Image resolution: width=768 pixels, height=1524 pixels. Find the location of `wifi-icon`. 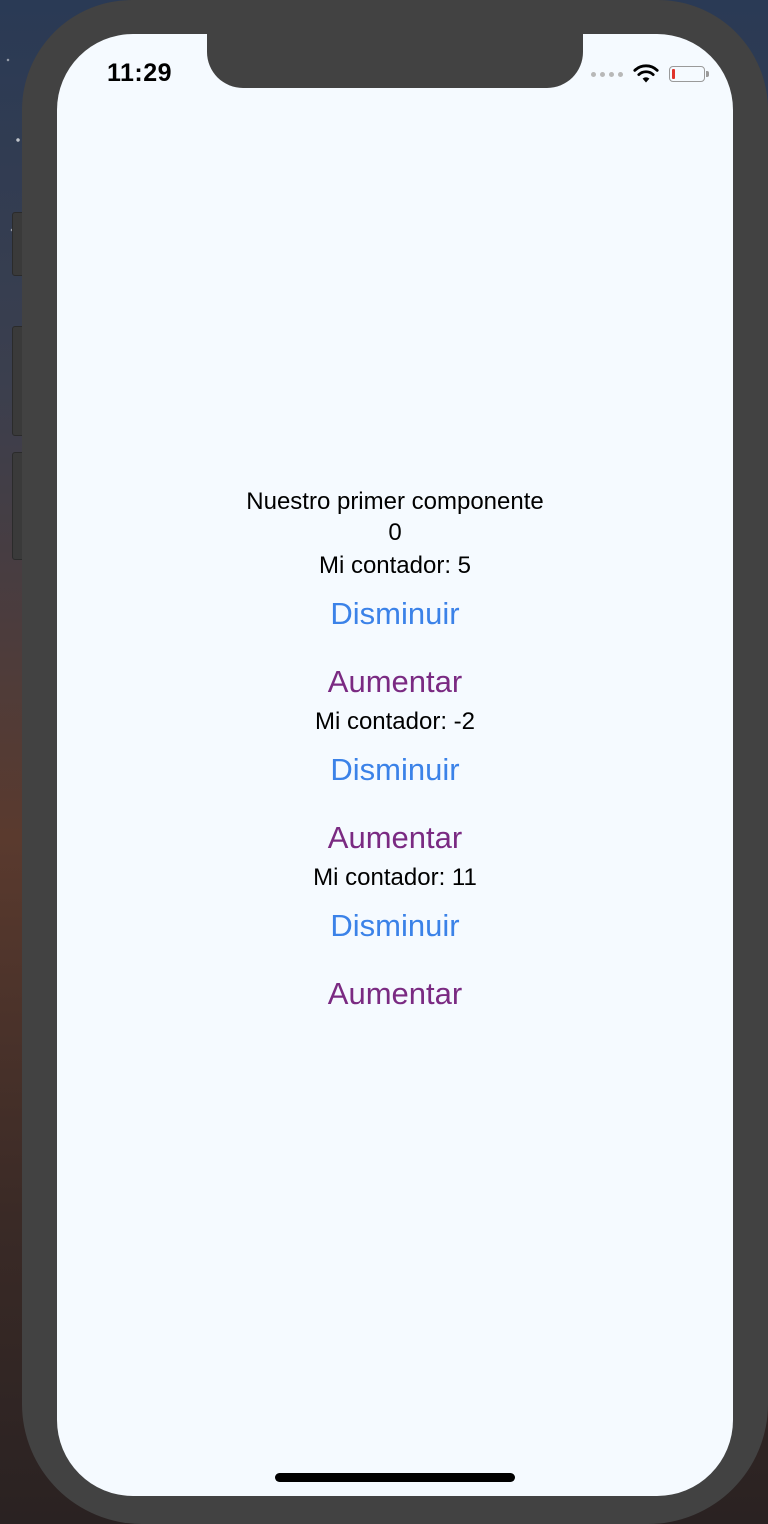

wifi-icon is located at coordinates (646, 73).